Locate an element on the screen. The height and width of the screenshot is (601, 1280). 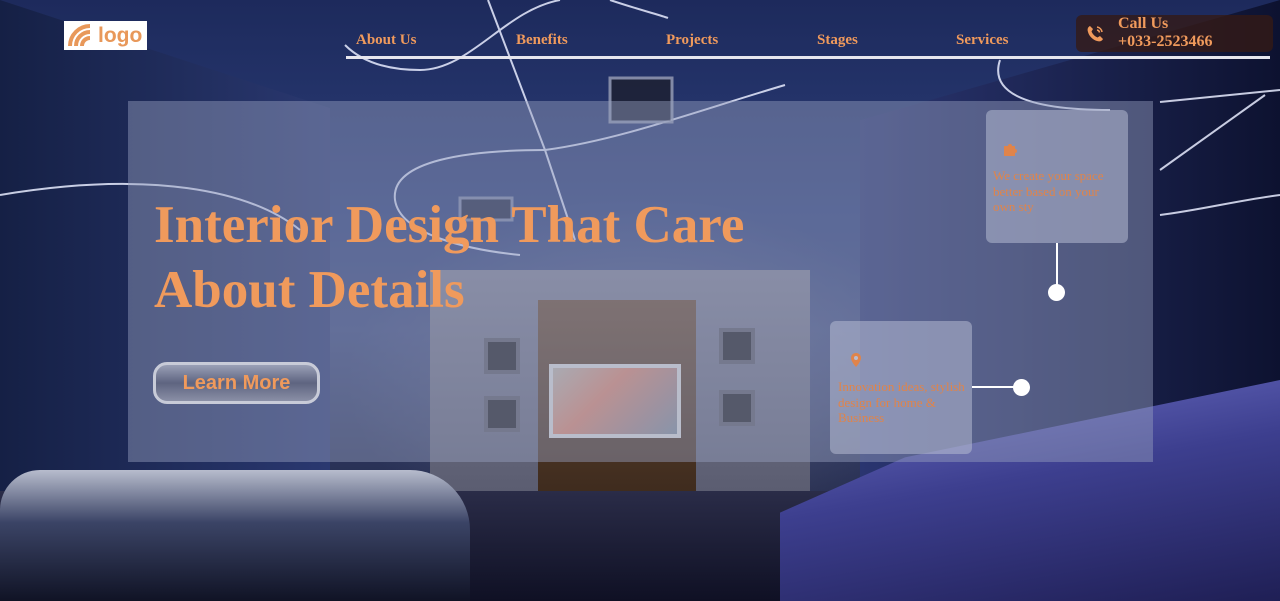
location-pin-icon is located at coordinates (856, 360).